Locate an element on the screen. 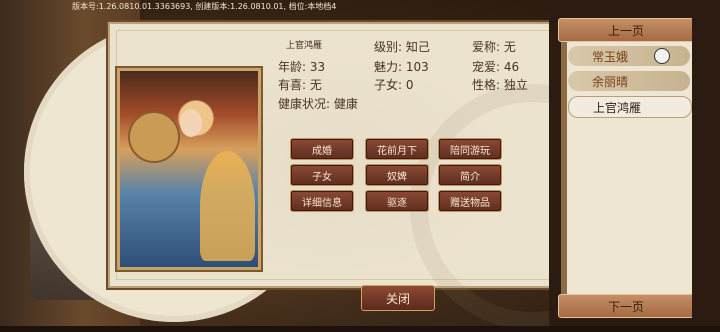 Image resolution: width=720 pixels, height=332 pixels. list-item: 上官鸿雁 is located at coordinates (630, 107).